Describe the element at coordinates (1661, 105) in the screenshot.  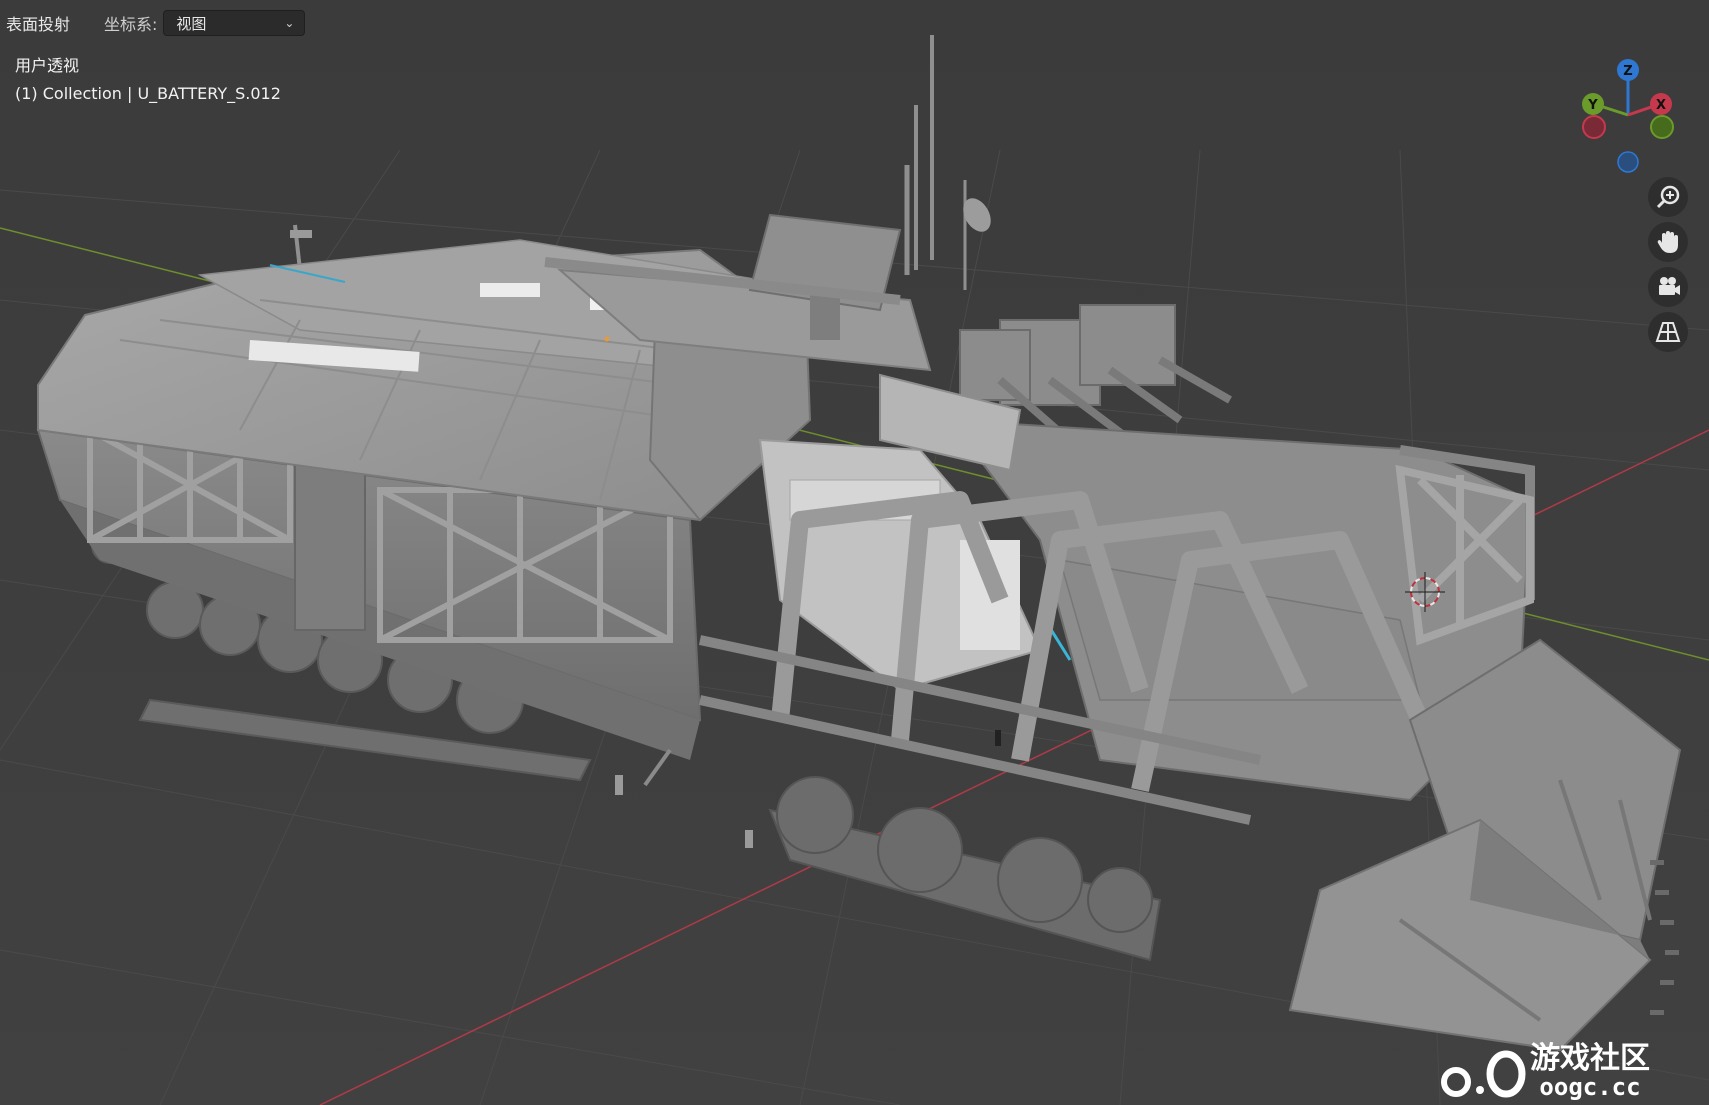
I see `axis-x-label: X` at that location.